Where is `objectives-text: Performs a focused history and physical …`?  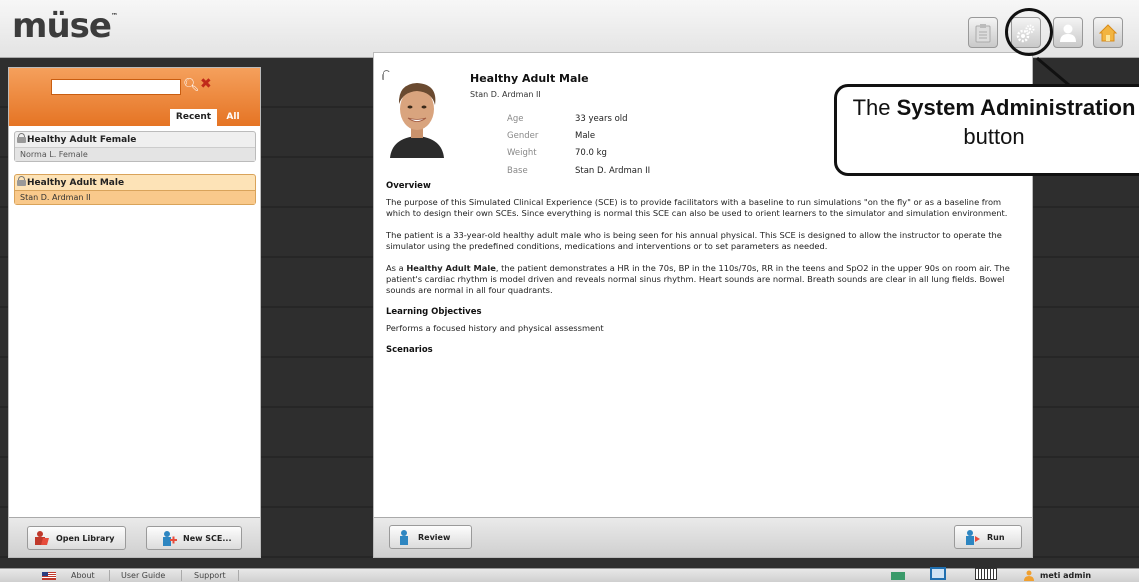 objectives-text: Performs a focused history and physical … is located at coordinates (495, 328).